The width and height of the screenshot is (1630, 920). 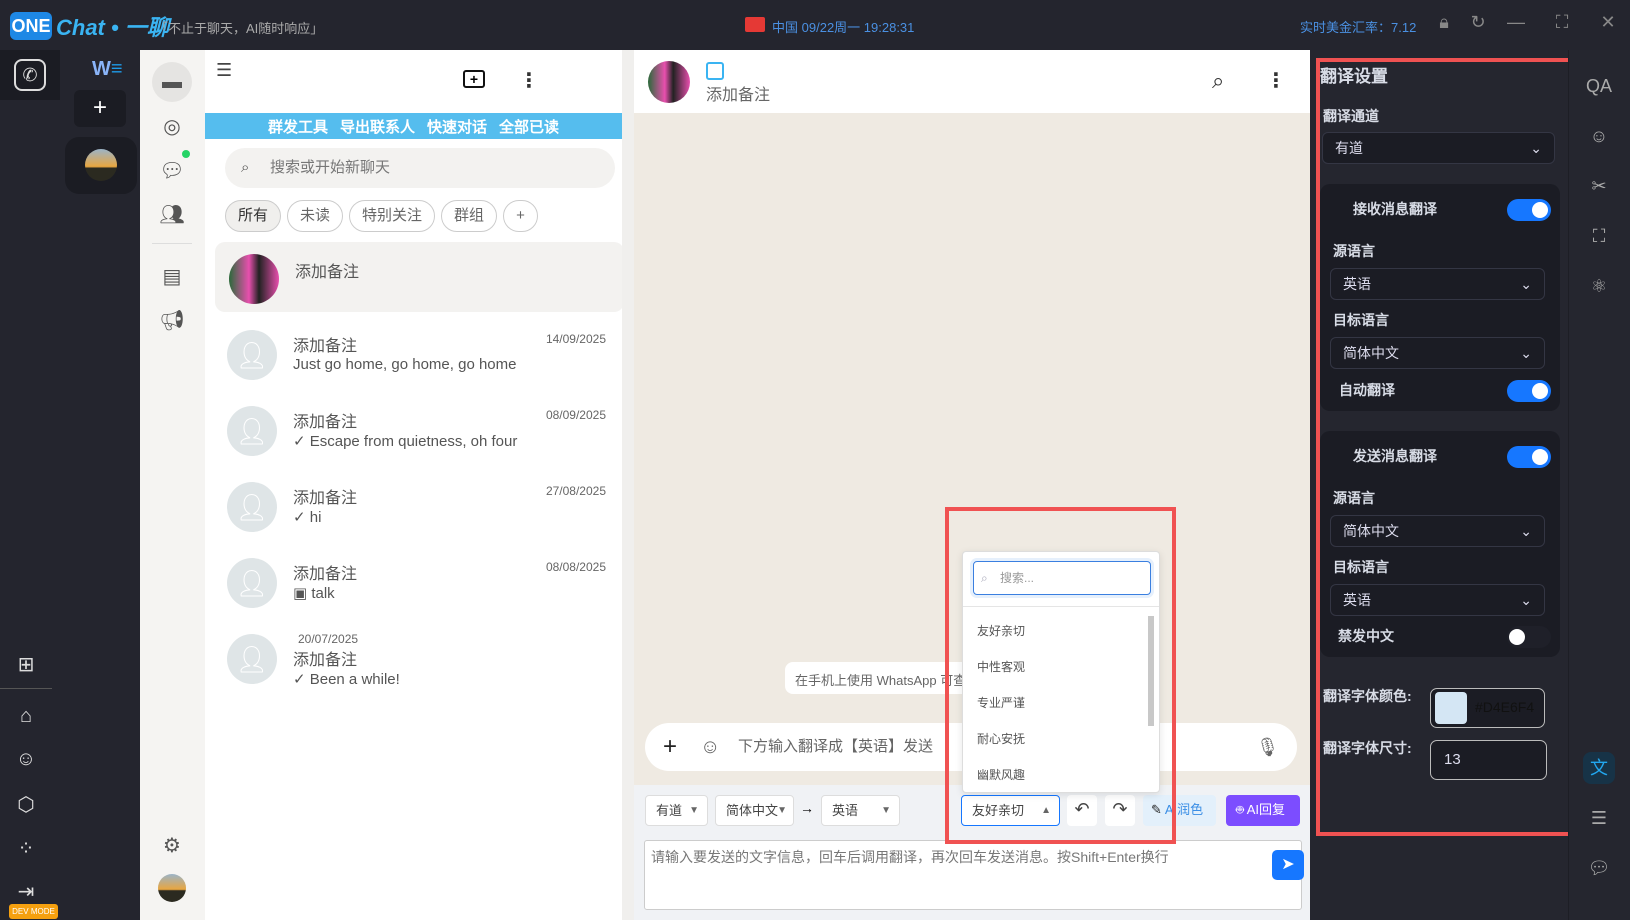 What do you see at coordinates (419, 277) in the screenshot?
I see `chat-row: 添加备注` at bounding box center [419, 277].